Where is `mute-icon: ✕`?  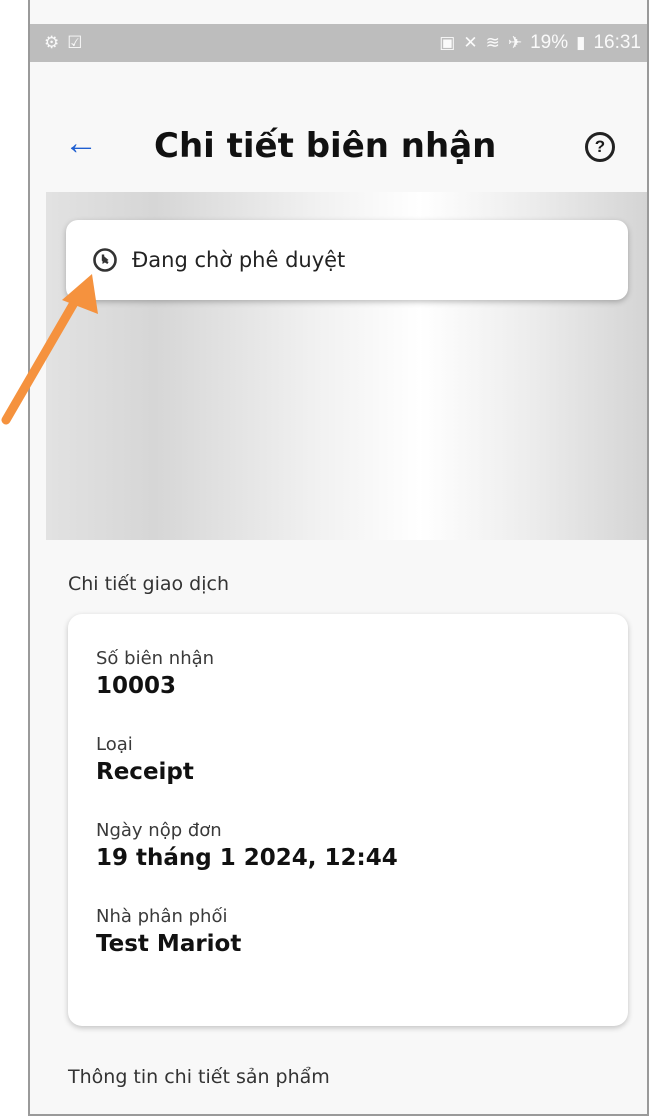
mute-icon: ✕ is located at coordinates (470, 42).